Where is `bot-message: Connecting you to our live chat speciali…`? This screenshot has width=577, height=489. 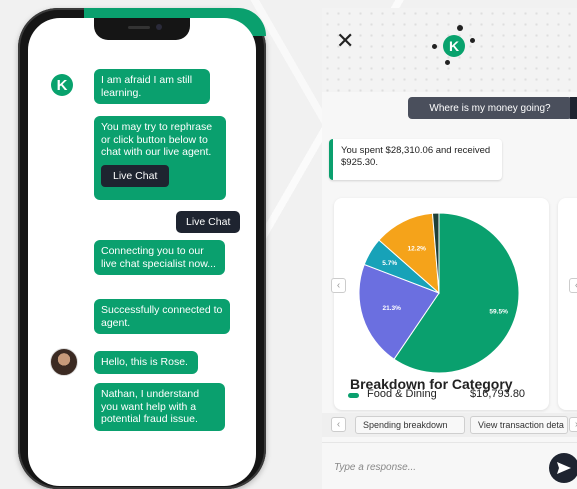
bot-message: Connecting you to our live chat speciali… is located at coordinates (159, 257).